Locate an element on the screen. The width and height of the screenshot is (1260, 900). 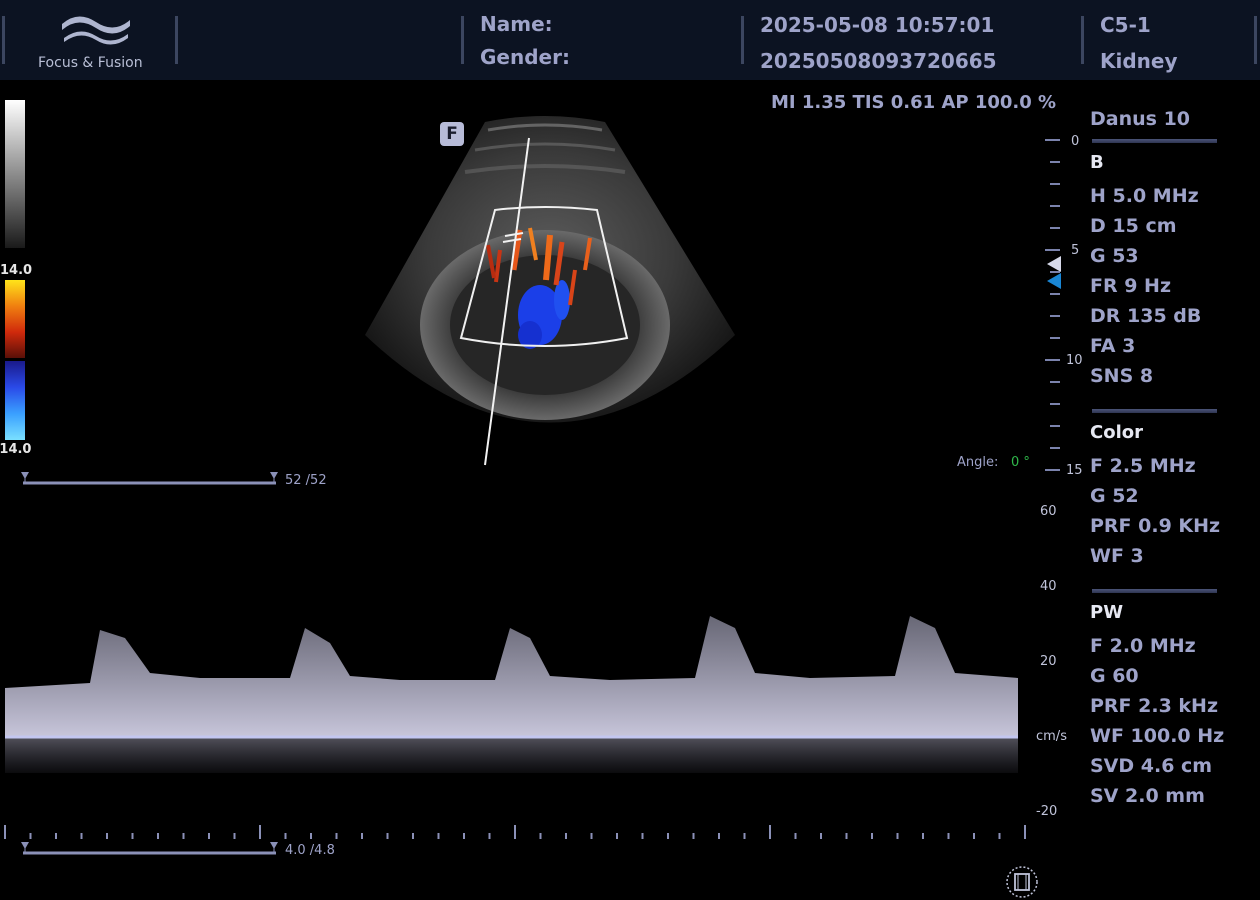
logo-text: Focus & Fusion is located at coordinates (90, 63).